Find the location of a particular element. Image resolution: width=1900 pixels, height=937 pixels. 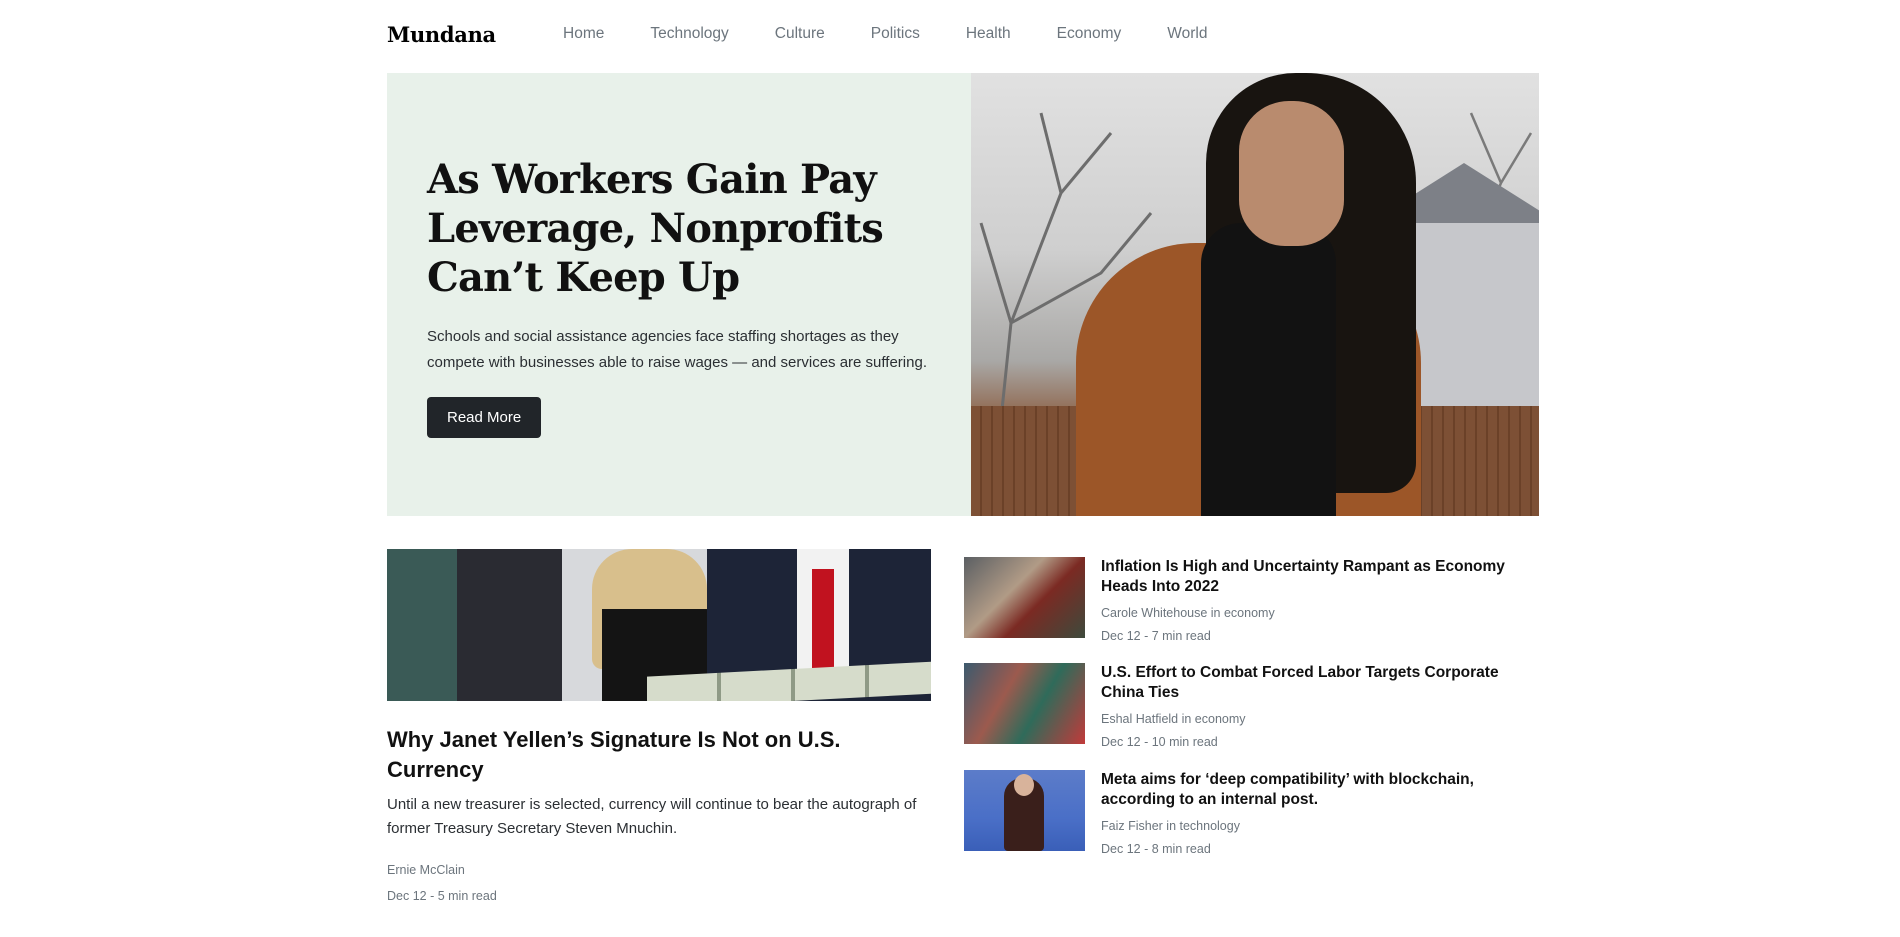

side-article-meta: Dec 12 - 10 min read is located at coordinates (1159, 742).